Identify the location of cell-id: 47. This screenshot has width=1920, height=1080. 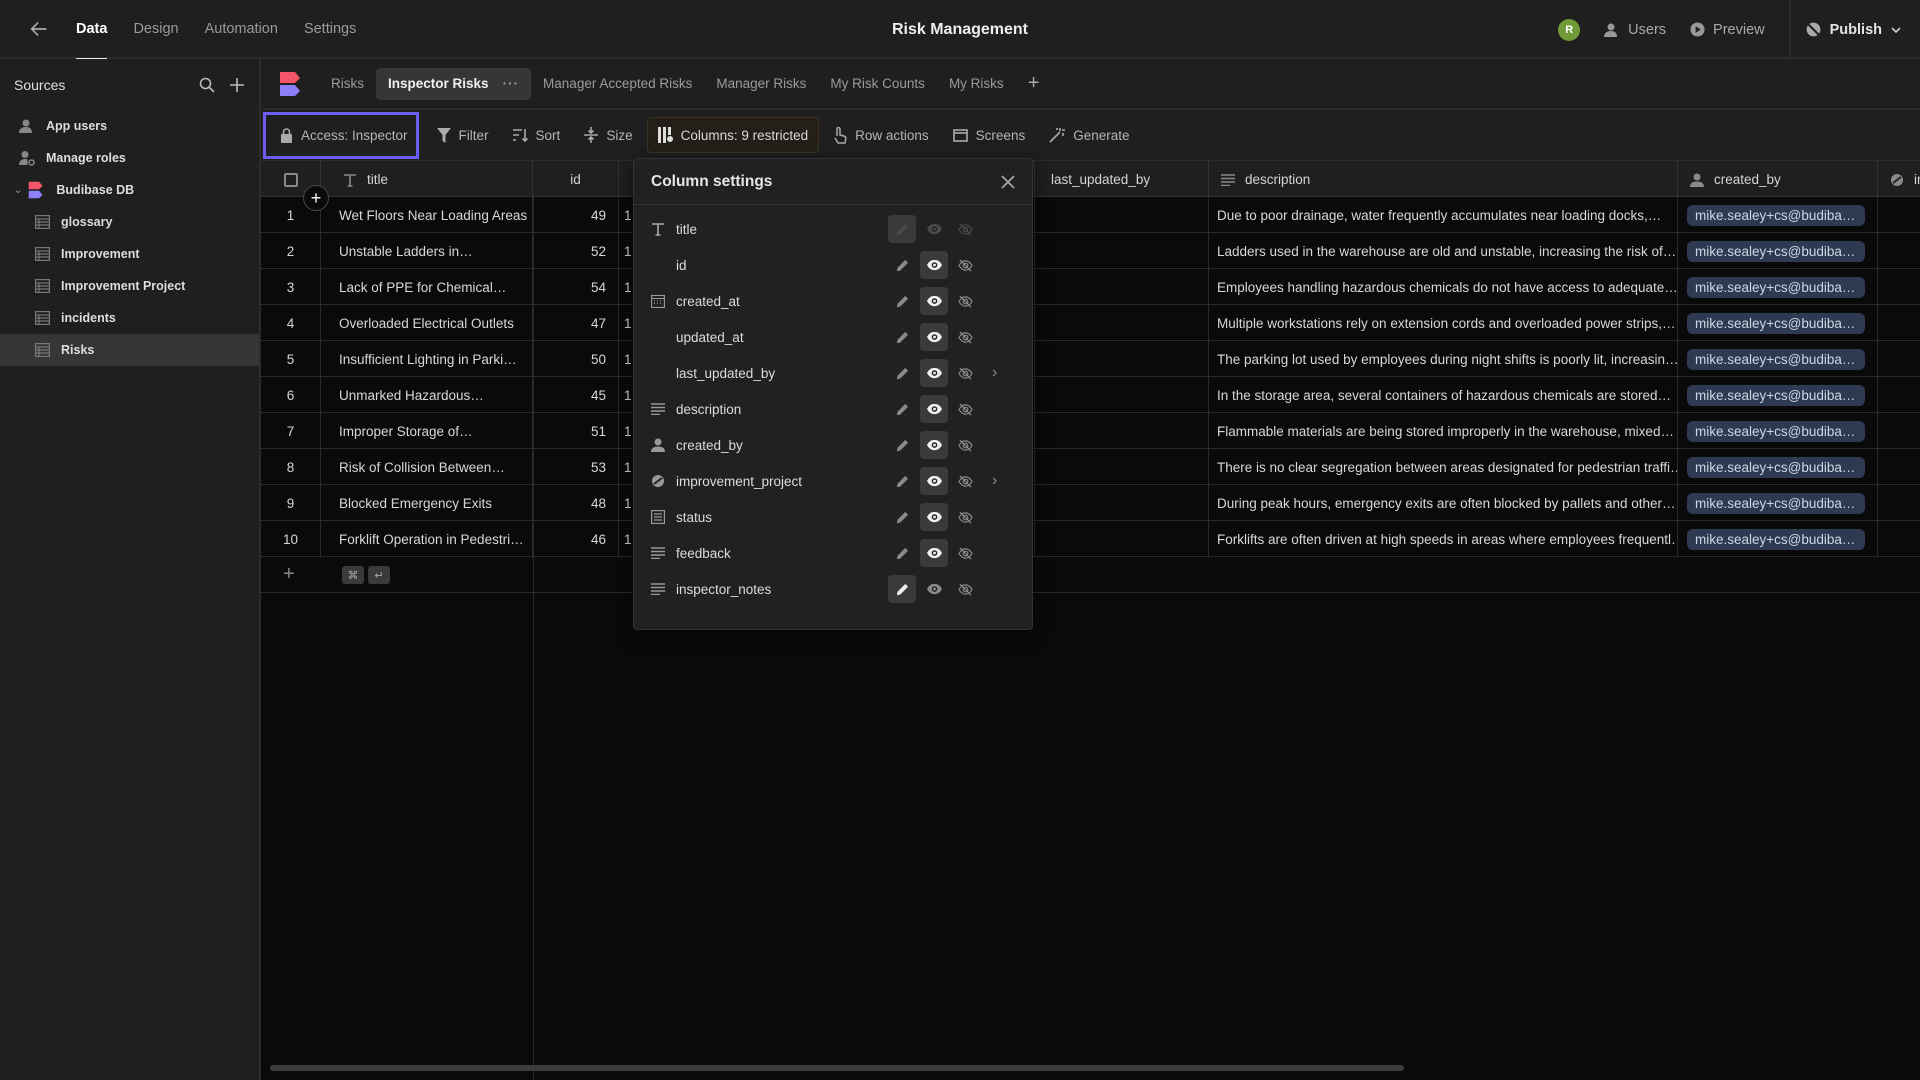
(576, 323).